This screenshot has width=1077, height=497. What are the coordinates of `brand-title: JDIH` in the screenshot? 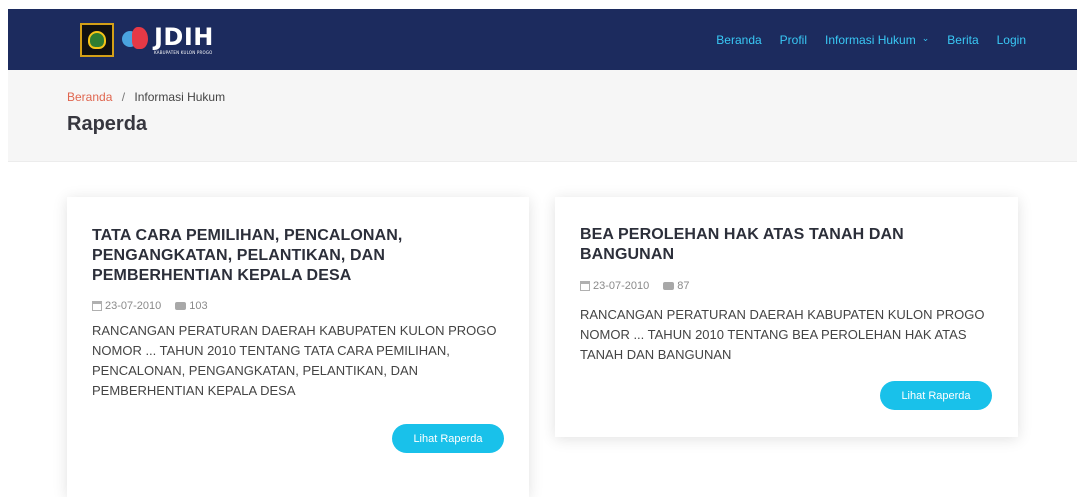 It's located at (184, 36).